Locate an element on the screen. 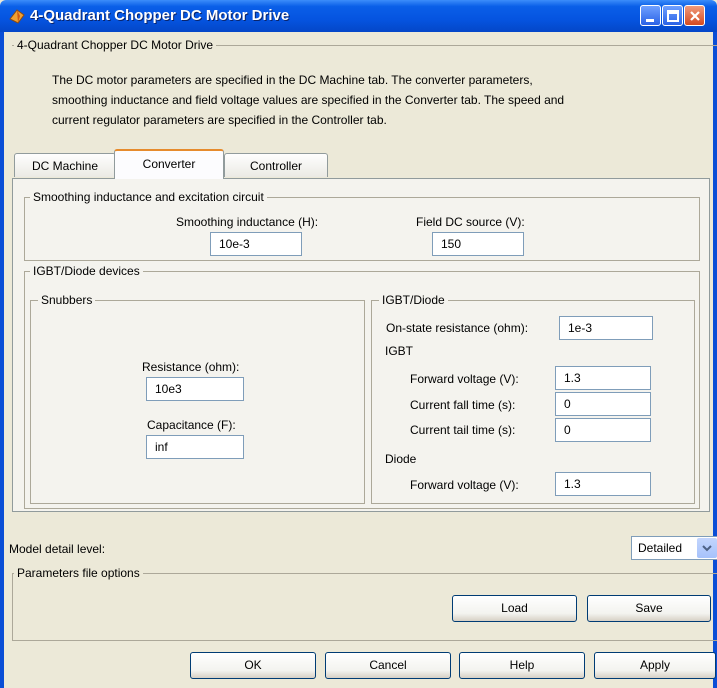  title-bar: 4-Quadrant Chopper DC Motor Drive is located at coordinates (358, 16).